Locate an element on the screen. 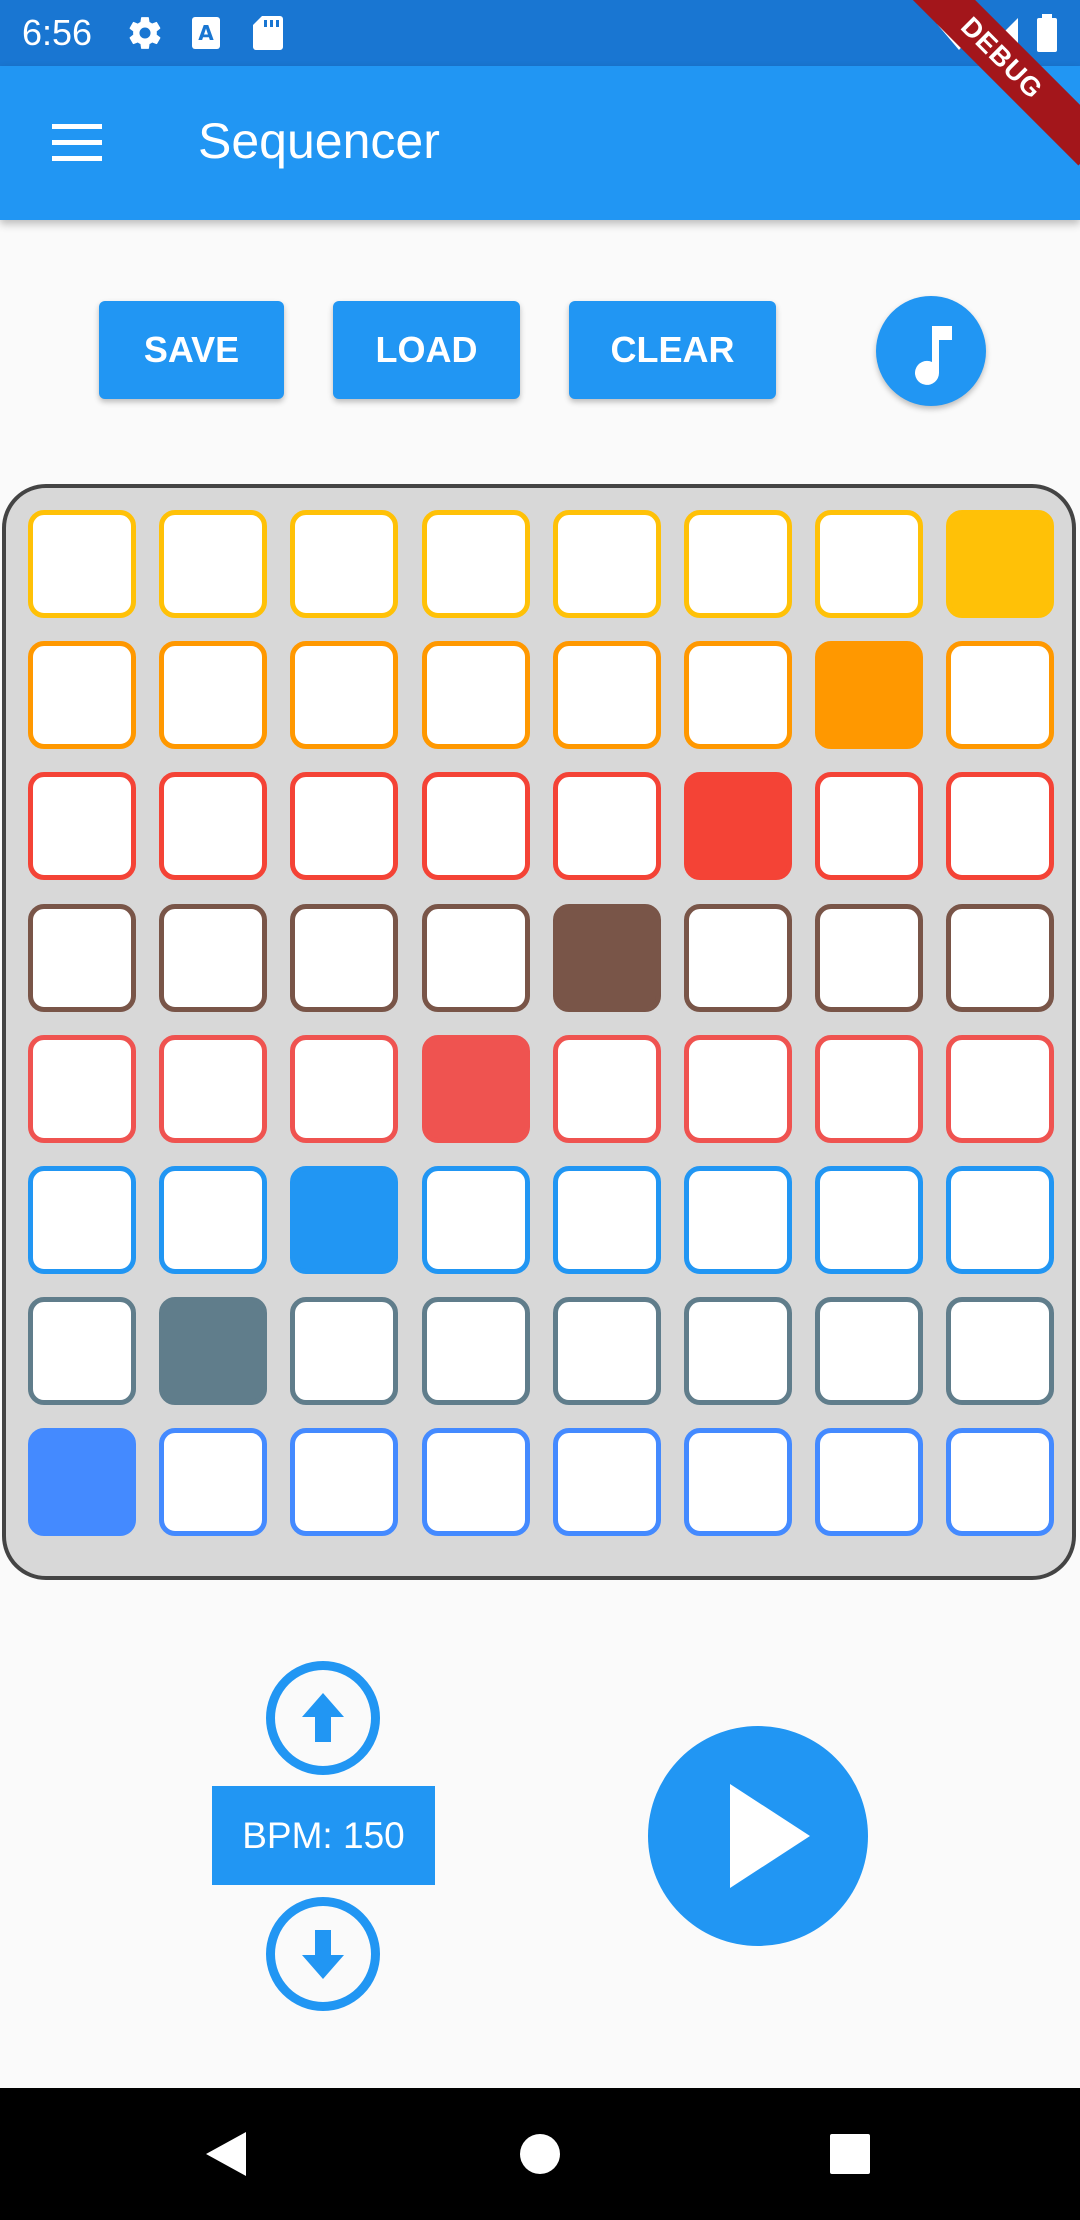  status-bar: 6:56 A is located at coordinates (540, 33).